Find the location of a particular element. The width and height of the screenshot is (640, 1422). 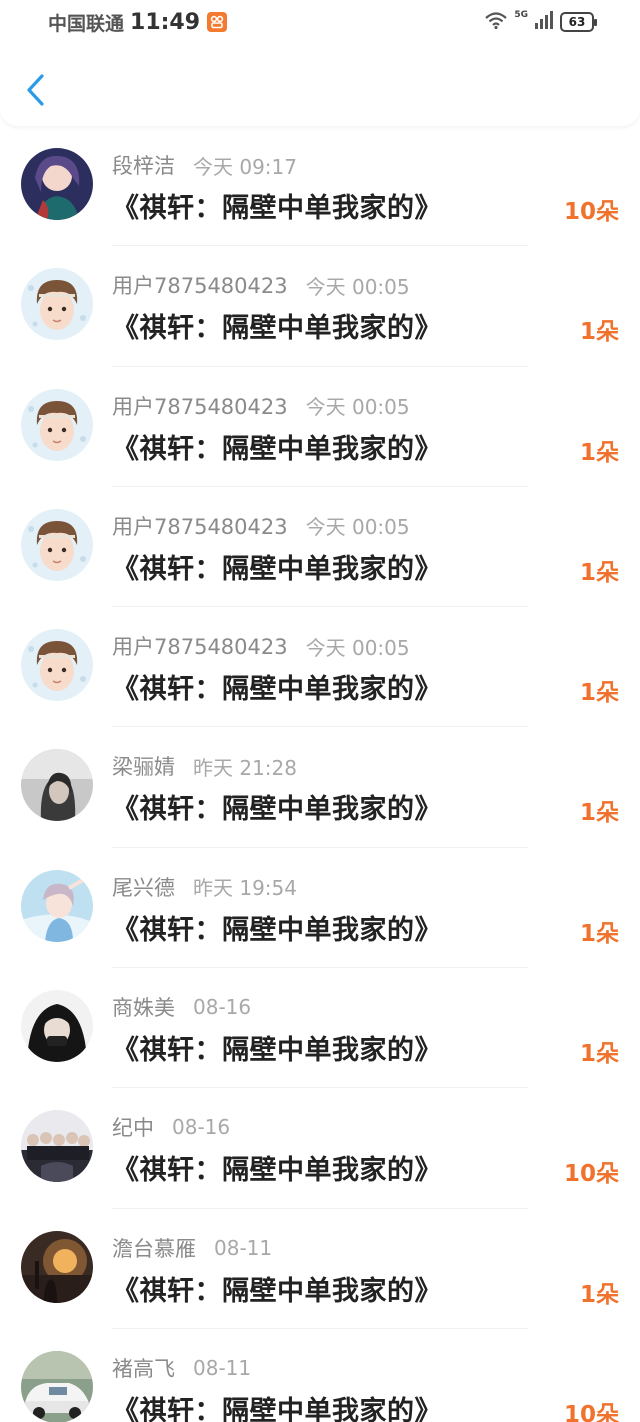

battery-icon: 63 is located at coordinates (578, 22).